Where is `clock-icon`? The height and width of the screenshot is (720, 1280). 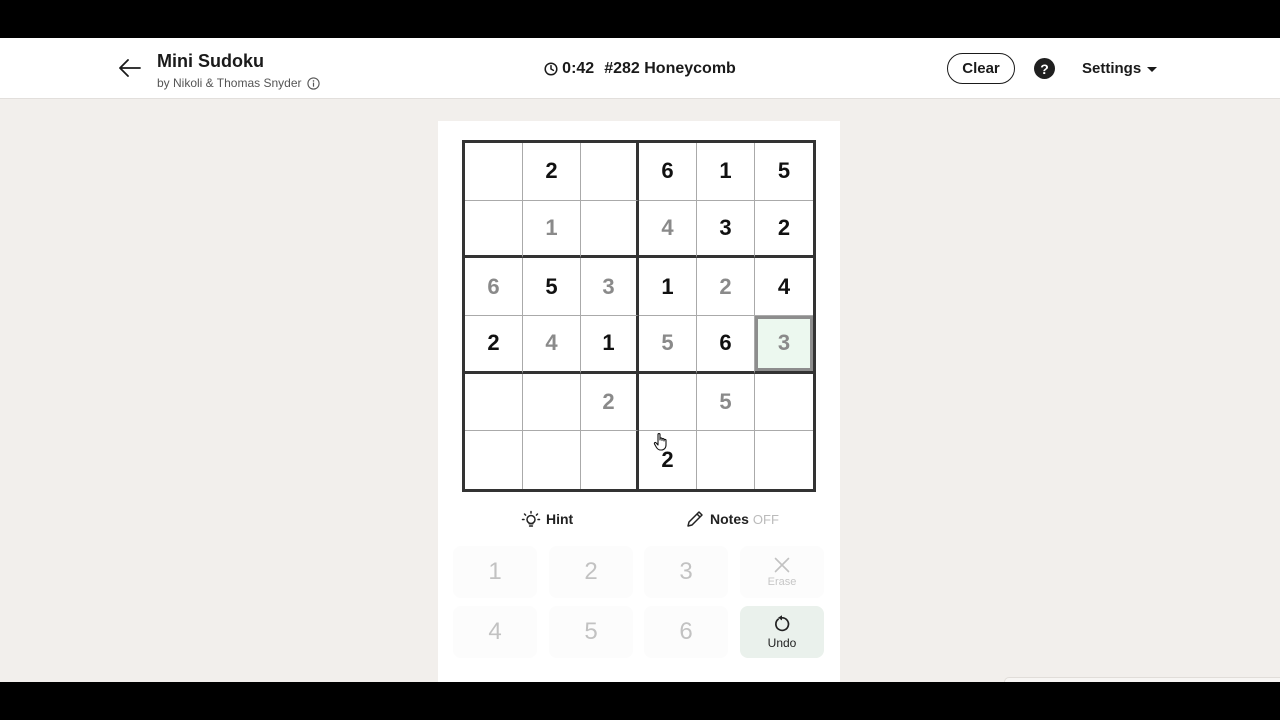 clock-icon is located at coordinates (551, 69).